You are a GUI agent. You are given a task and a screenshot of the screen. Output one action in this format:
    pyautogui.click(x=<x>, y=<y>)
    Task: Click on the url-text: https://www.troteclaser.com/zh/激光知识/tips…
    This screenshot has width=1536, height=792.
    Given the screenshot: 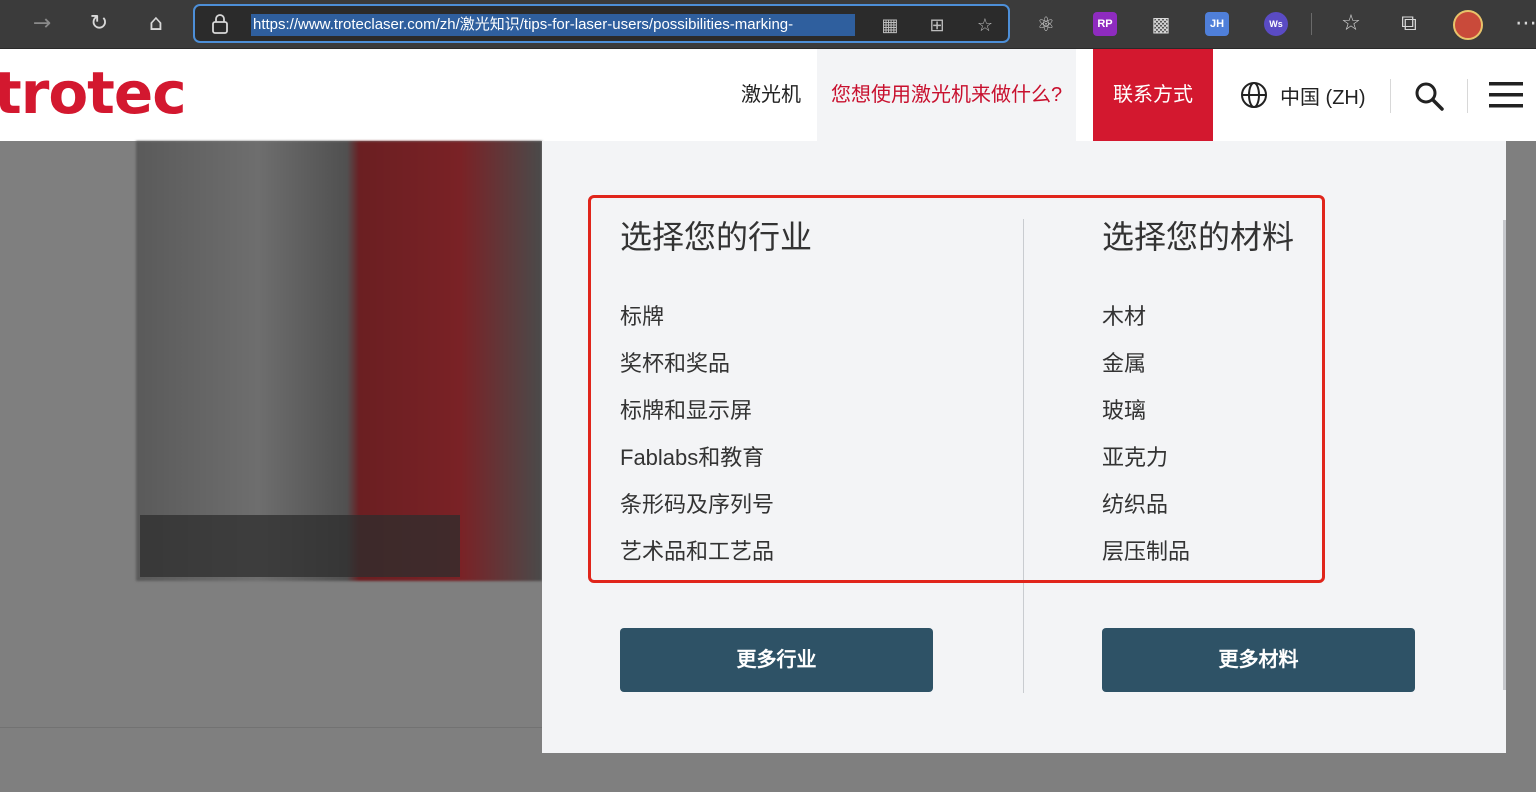 What is the action you would take?
    pyautogui.click(x=553, y=25)
    